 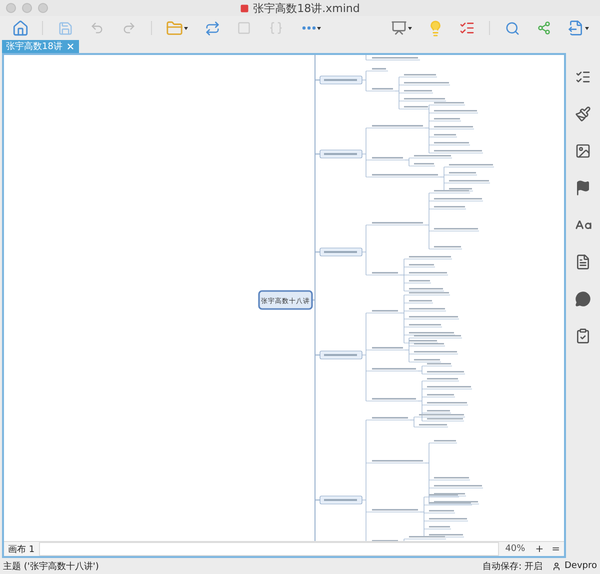 I want to click on search-icon, so click(x=512, y=28).